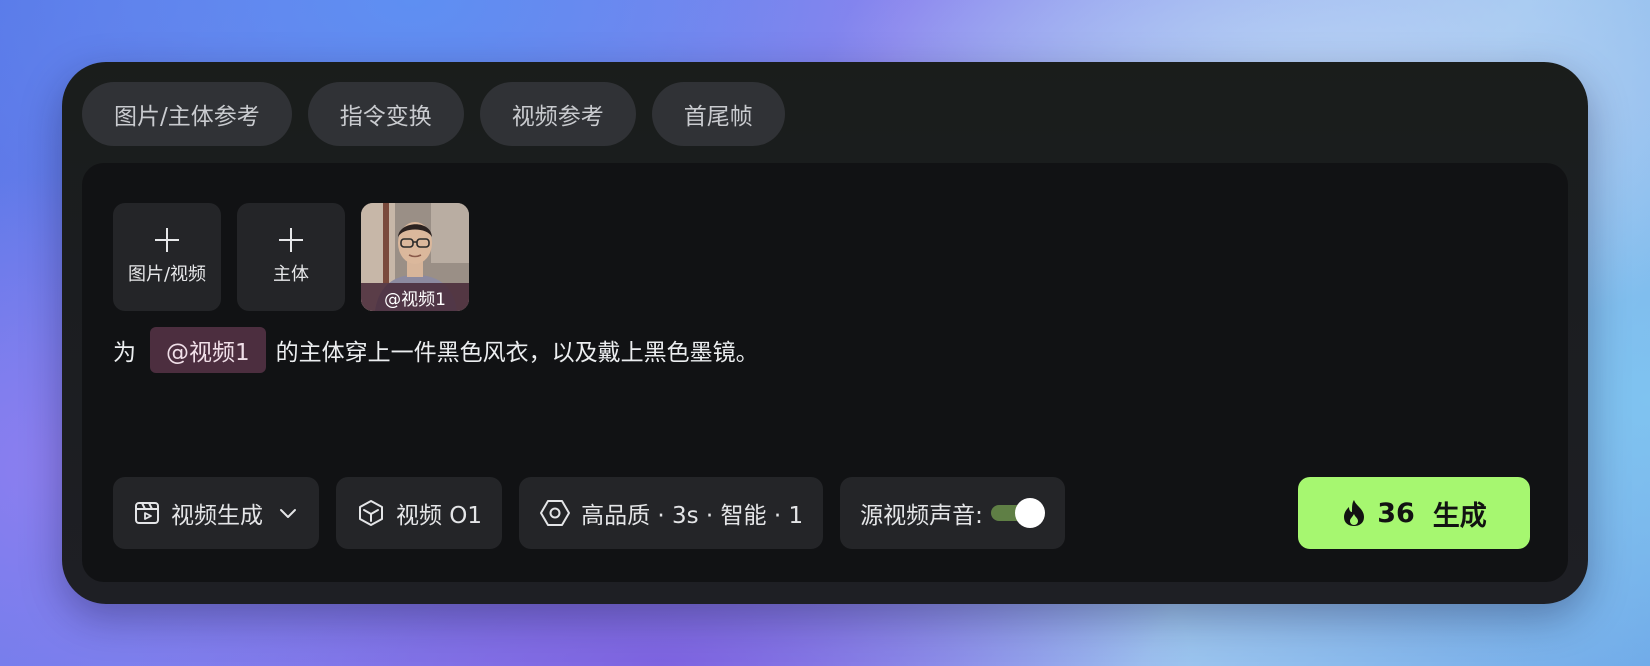 Image resolution: width=1650 pixels, height=666 pixels. I want to click on source-audio-label: 源视频声音:, so click(921, 516).